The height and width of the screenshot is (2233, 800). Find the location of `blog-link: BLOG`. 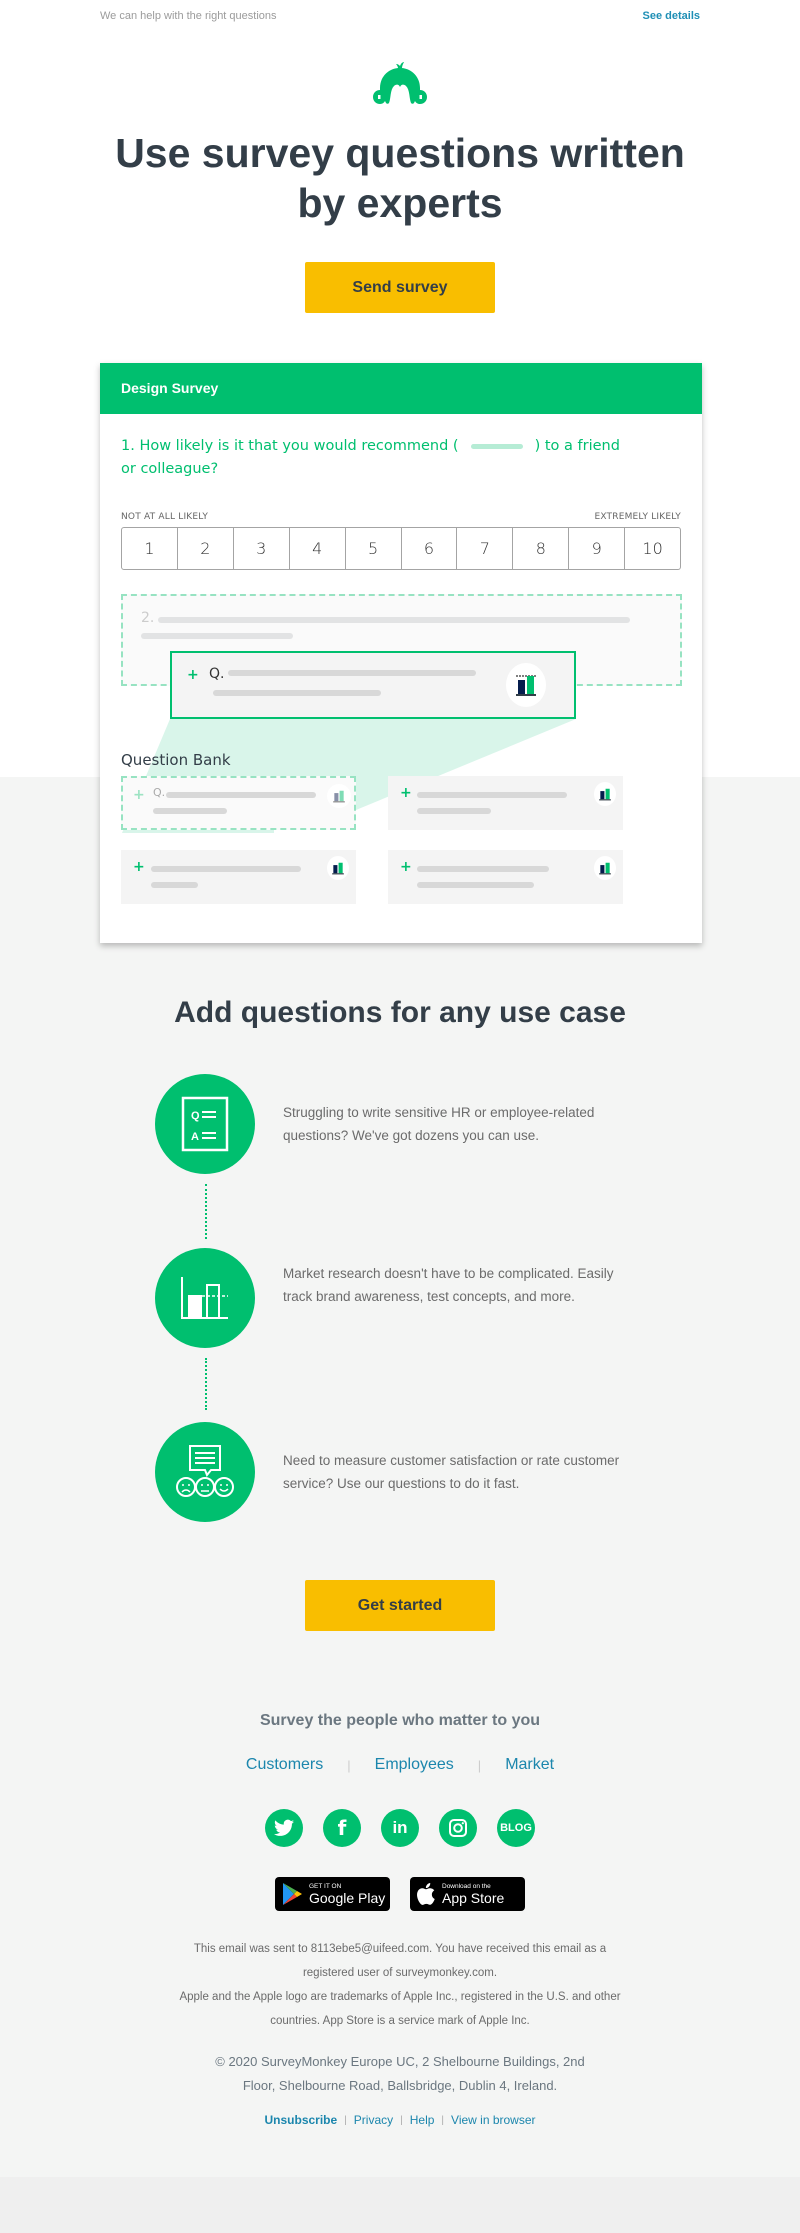

blog-link: BLOG is located at coordinates (516, 1828).